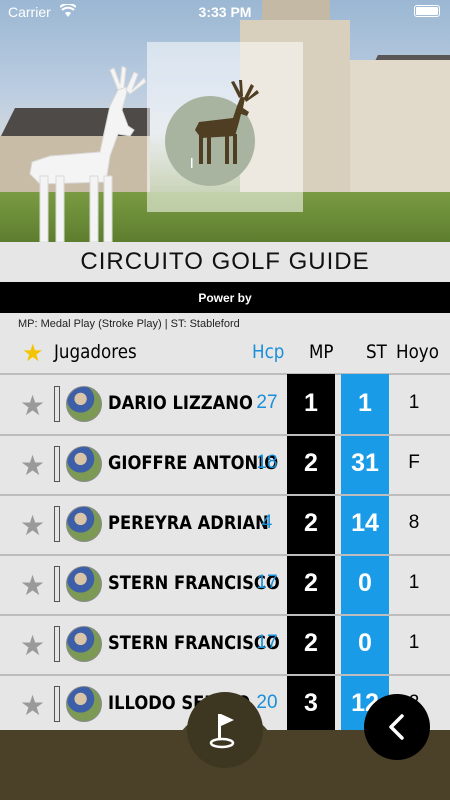 This screenshot has width=450, height=800. I want to click on player-hcp: 4, so click(267, 522).